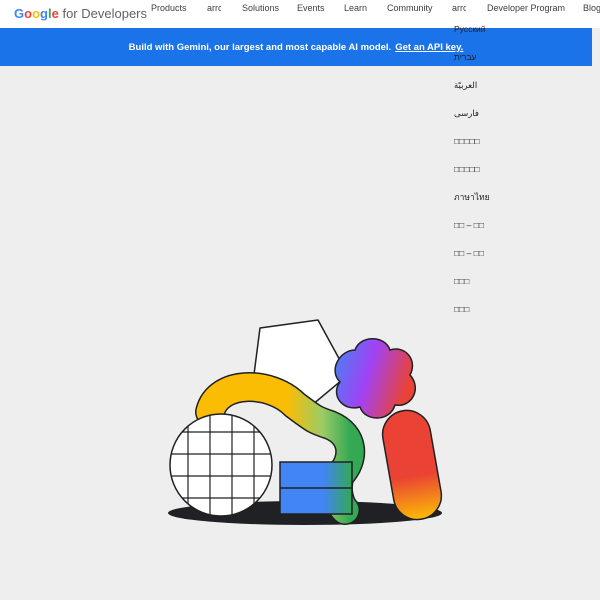  What do you see at coordinates (466, 113) in the screenshot?
I see `language-option-persian: فارسی` at bounding box center [466, 113].